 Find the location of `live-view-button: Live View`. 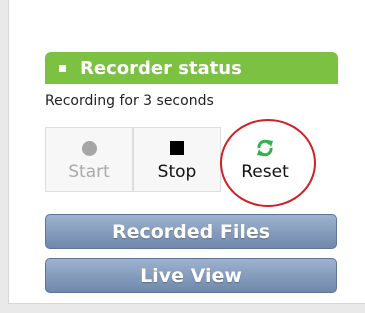

live-view-button: Live View is located at coordinates (191, 275).